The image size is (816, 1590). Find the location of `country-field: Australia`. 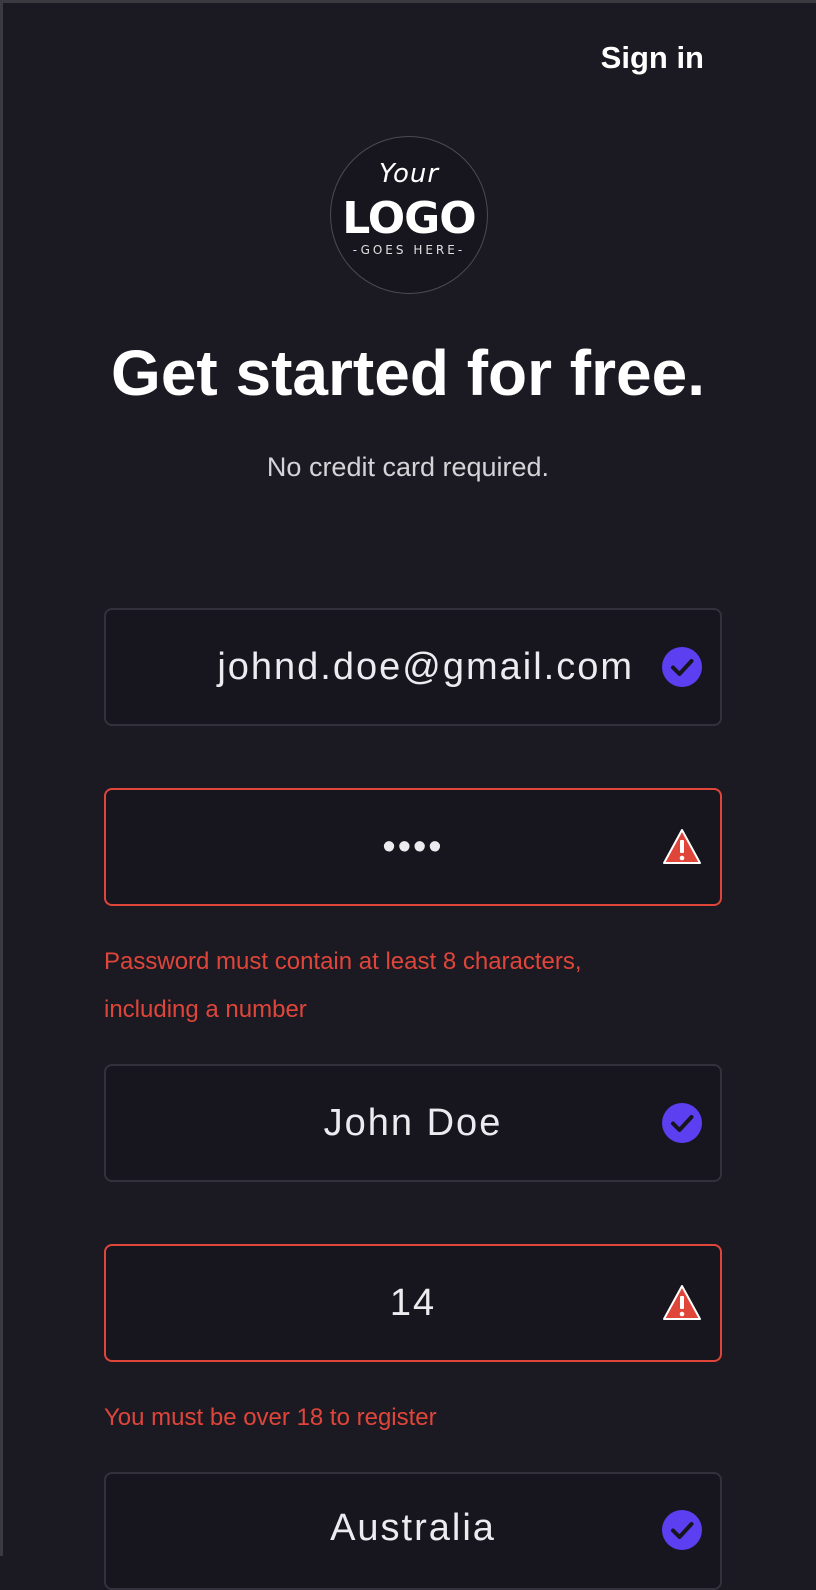

country-field: Australia is located at coordinates (413, 1531).